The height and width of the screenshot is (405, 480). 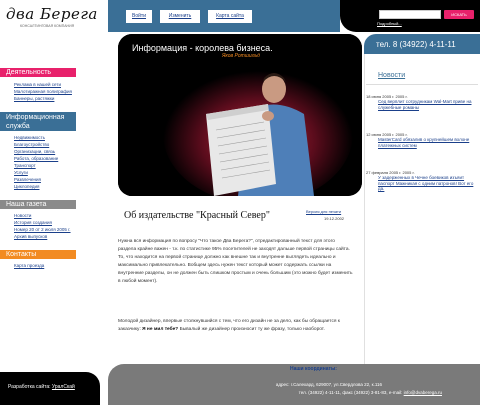 I want to click on news-heading: Новости, so click(x=391, y=75).